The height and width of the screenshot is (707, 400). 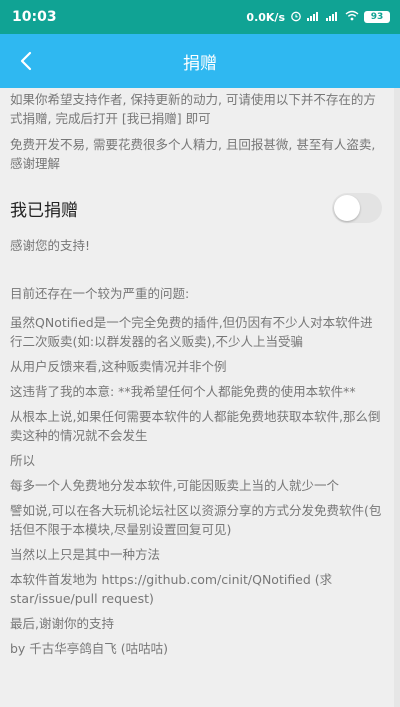 I want to click on scrollbar-track, so click(x=397, y=397).